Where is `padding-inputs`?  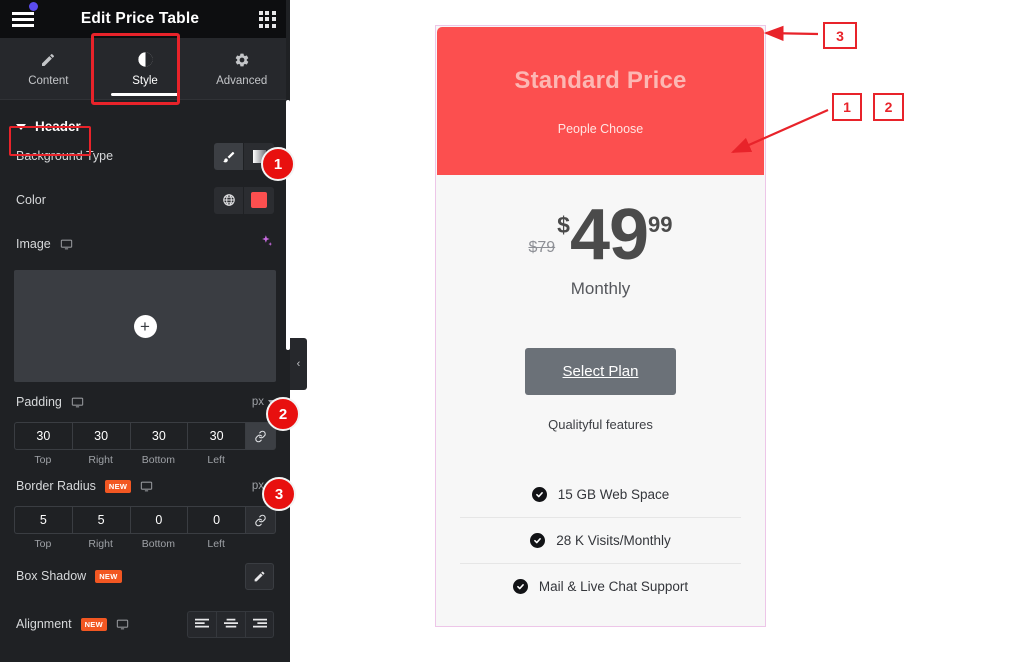 padding-inputs is located at coordinates (145, 436).